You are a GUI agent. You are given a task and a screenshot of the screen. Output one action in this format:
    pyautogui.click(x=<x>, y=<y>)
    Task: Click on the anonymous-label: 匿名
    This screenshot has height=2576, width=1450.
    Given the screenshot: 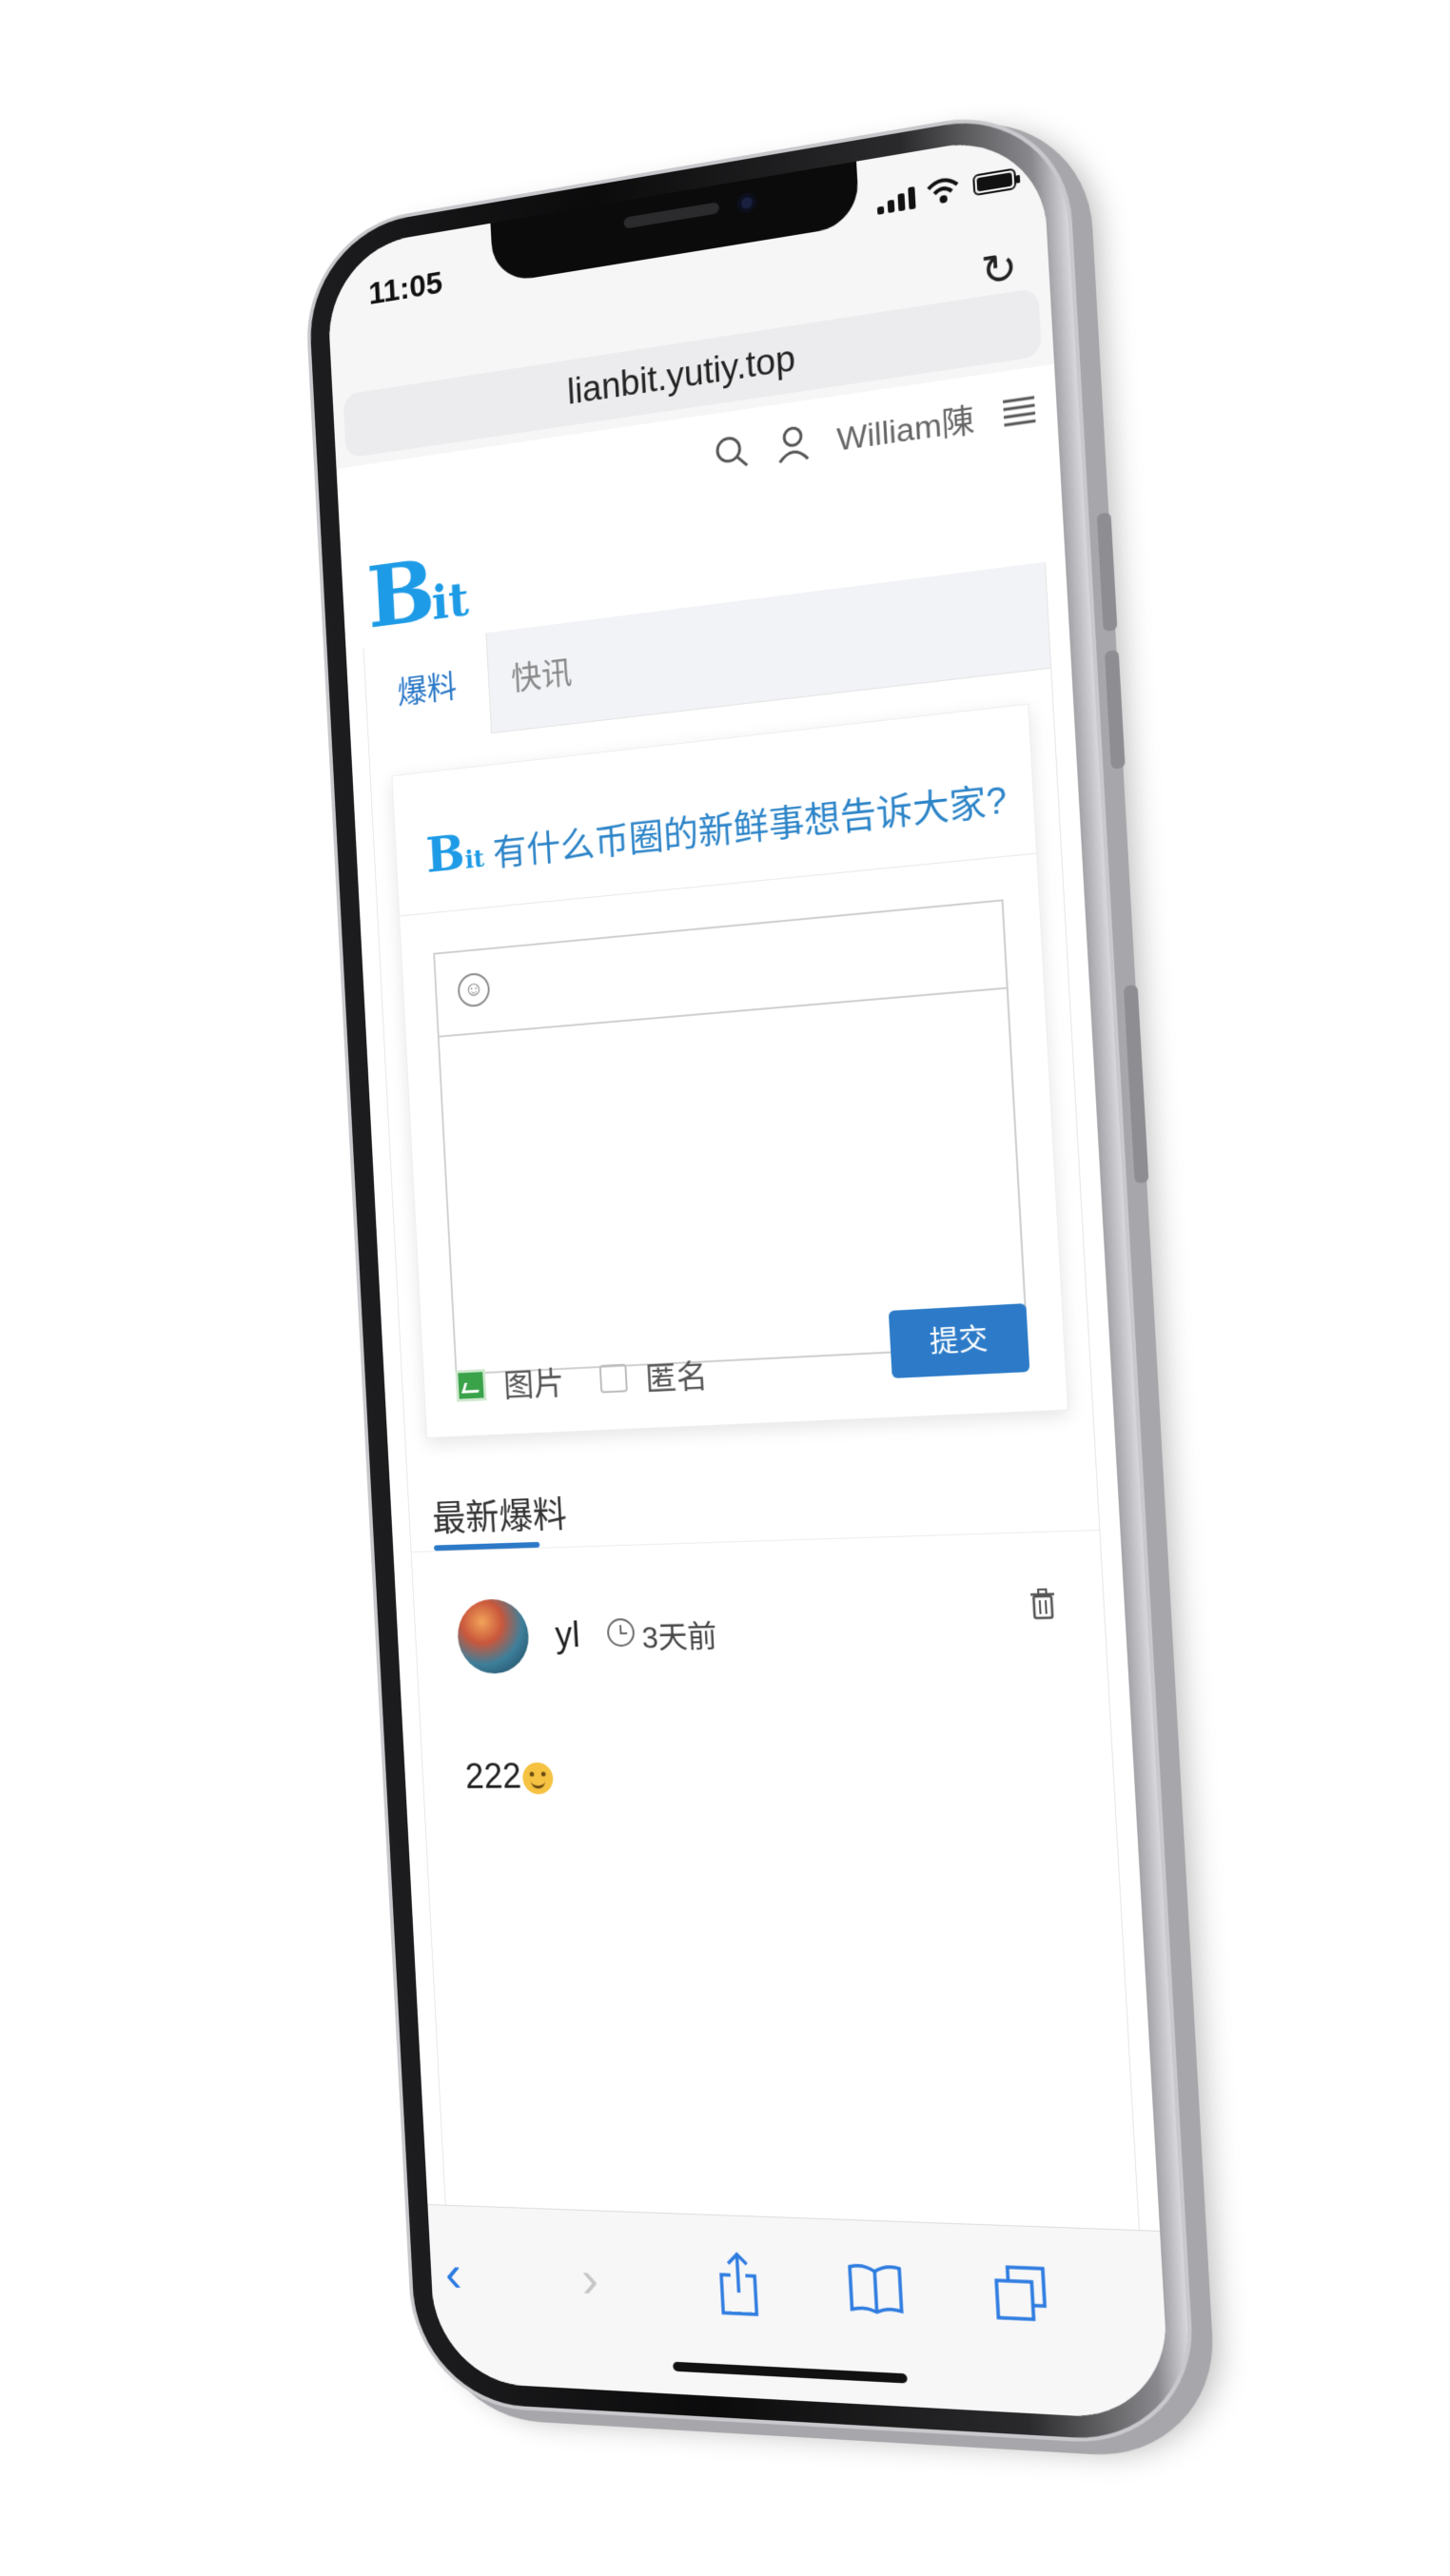 What is the action you would take?
    pyautogui.click(x=677, y=1375)
    